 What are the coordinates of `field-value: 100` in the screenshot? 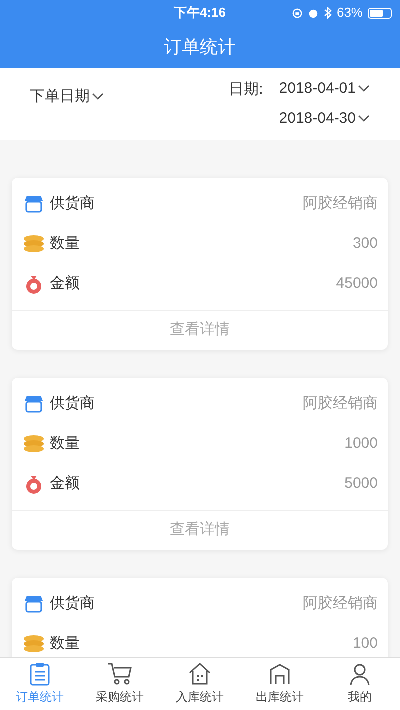 It's located at (365, 644).